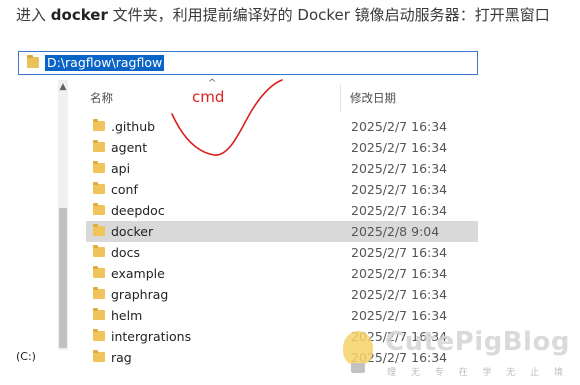 The height and width of the screenshot is (385, 580). What do you see at coordinates (208, 97) in the screenshot?
I see `annotation-text: cmd` at bounding box center [208, 97].